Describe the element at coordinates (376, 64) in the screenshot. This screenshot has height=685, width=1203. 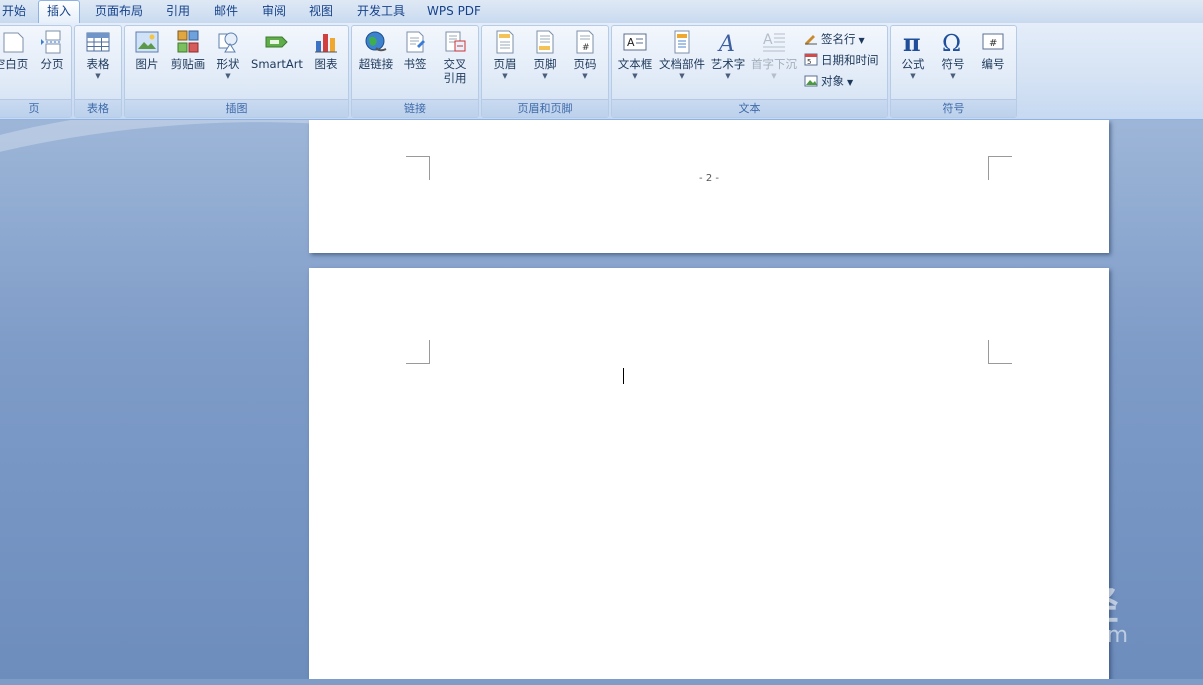
I see `hyperlink-label: 超链接` at that location.